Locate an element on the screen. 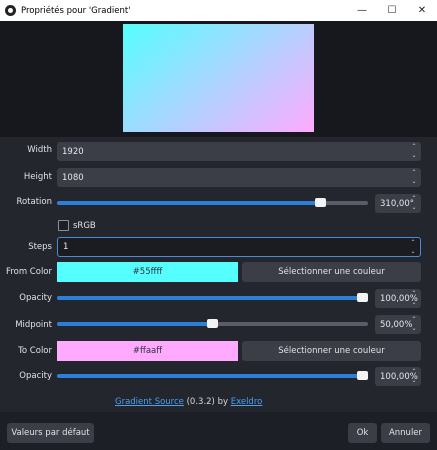 The image size is (437, 450). rotation-slider is located at coordinates (212, 202).